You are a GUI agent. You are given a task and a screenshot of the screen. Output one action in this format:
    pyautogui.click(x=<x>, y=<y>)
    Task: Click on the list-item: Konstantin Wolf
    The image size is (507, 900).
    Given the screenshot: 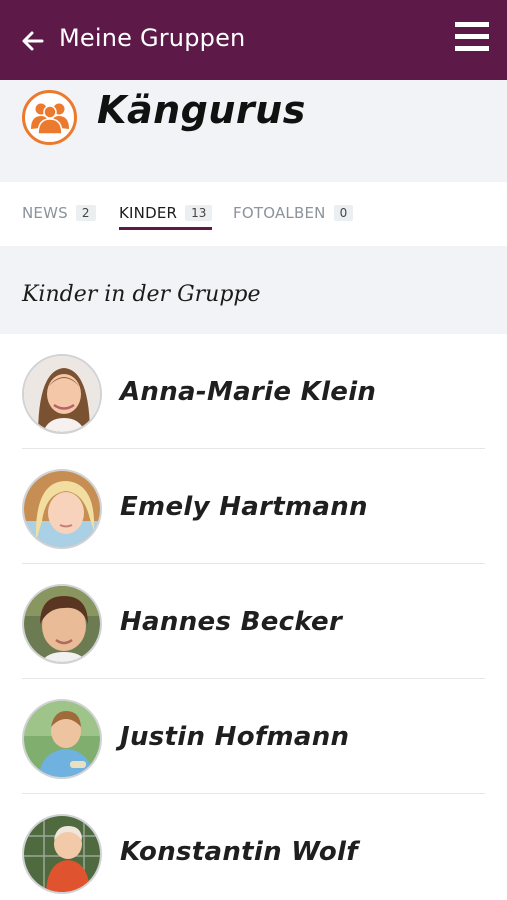 What is the action you would take?
    pyautogui.click(x=253, y=847)
    